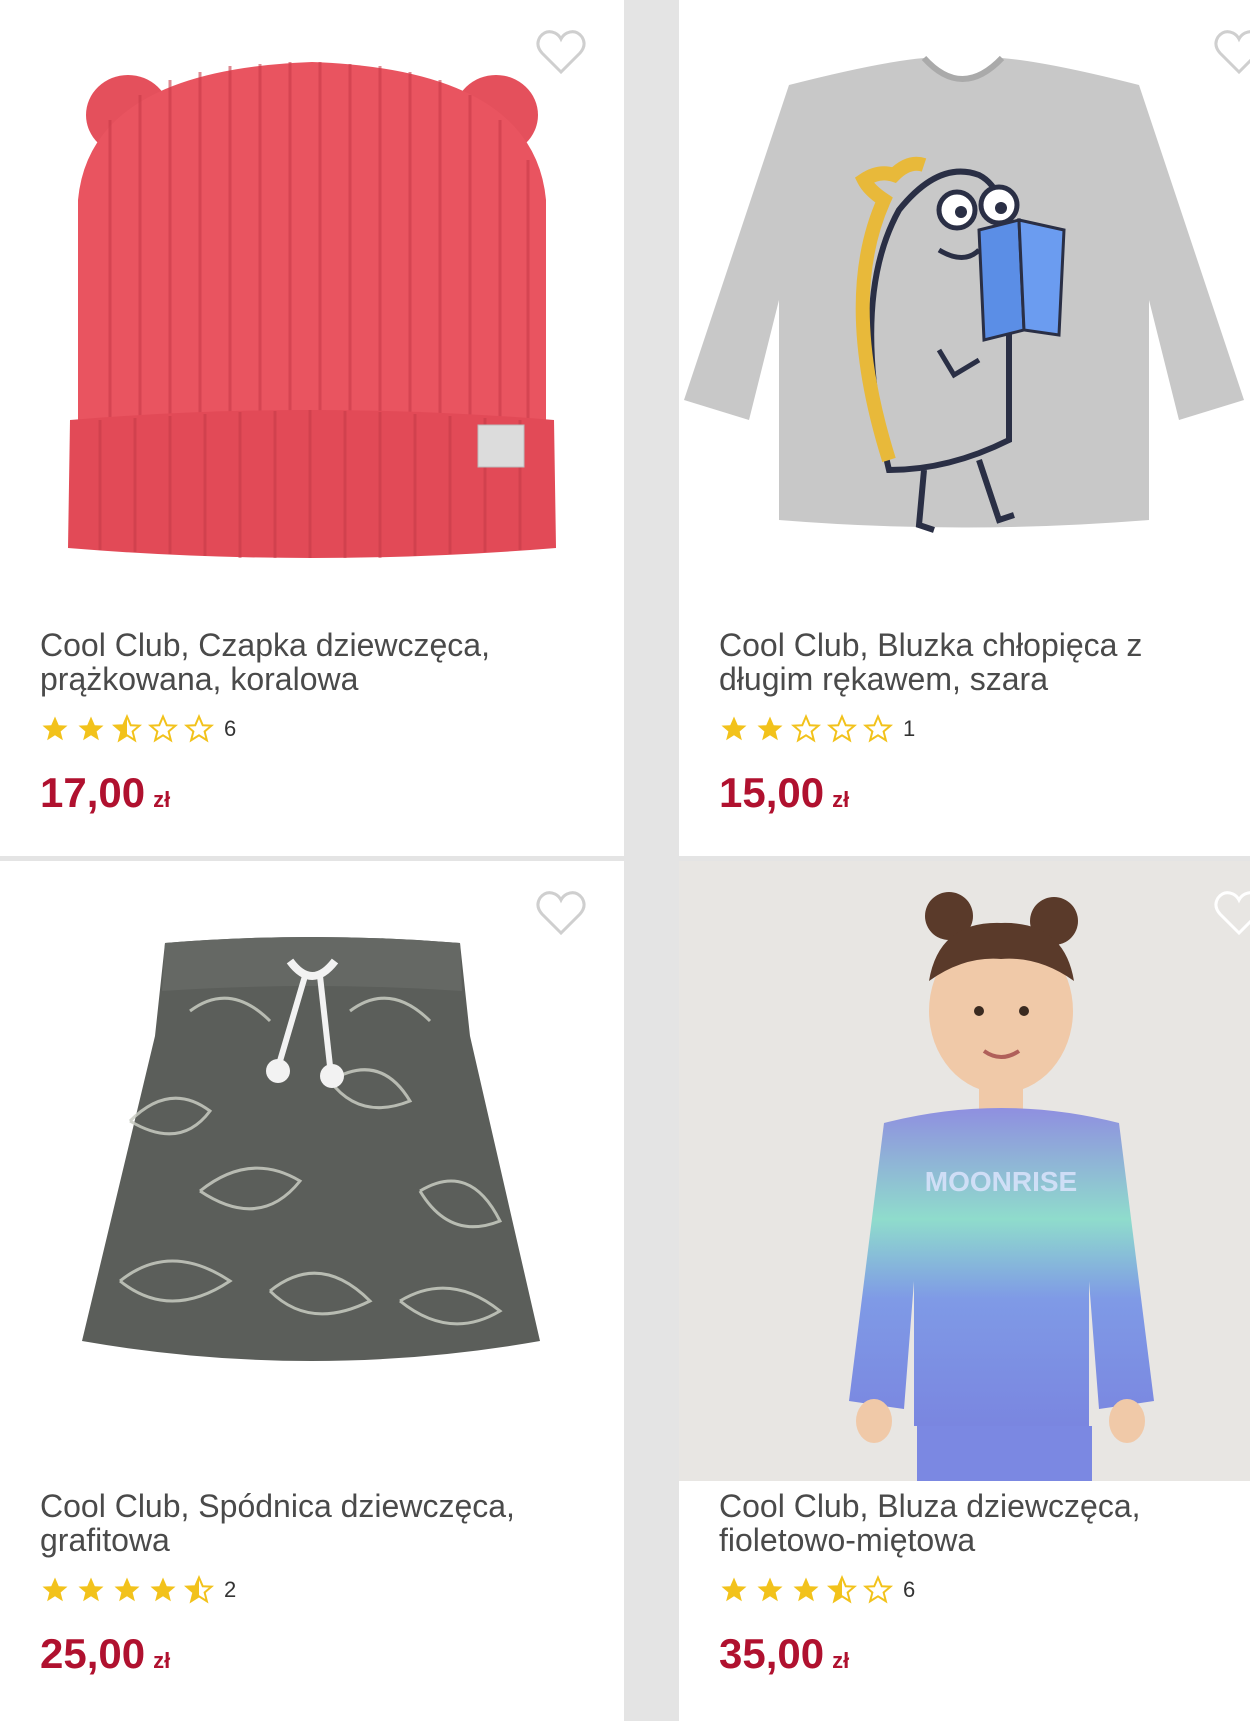 The width and height of the screenshot is (1250, 1721). I want to click on product-title-line1: Cool Club, Bluzka chłopięca z, so click(931, 645).